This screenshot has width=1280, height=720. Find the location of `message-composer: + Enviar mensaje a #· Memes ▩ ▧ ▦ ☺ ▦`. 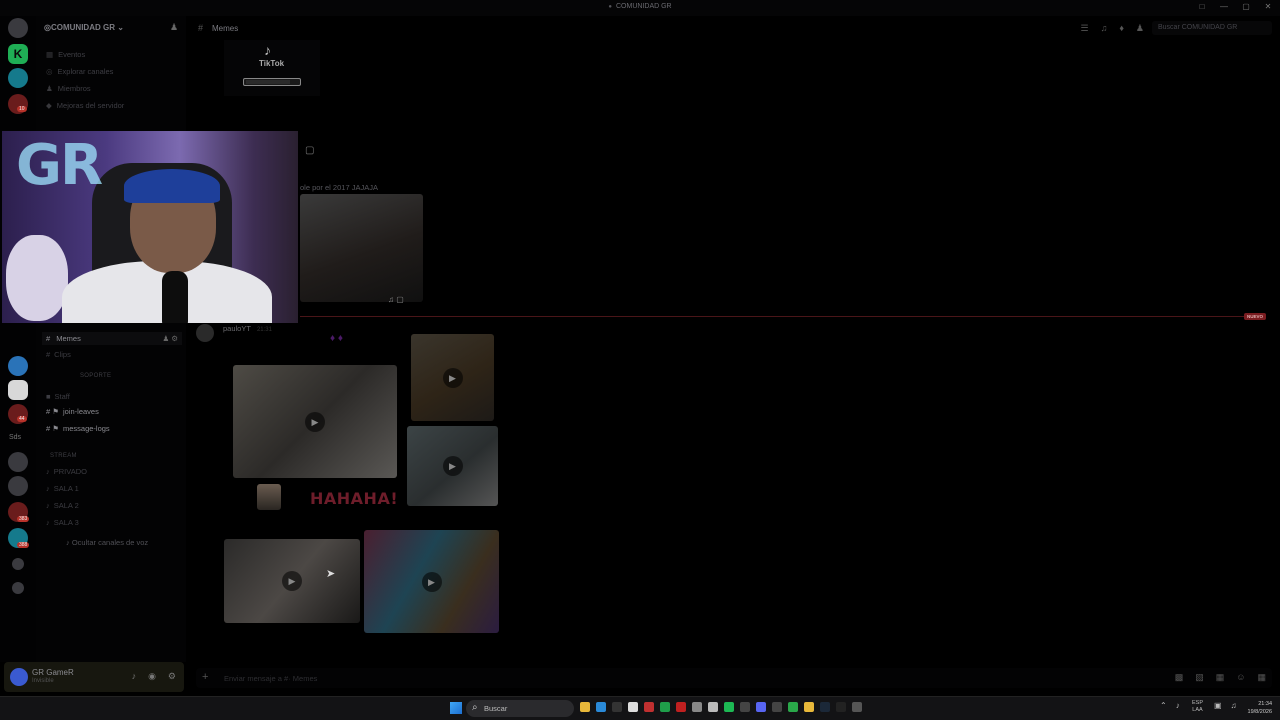

message-composer: + Enviar mensaje a #· Memes ▩ ▧ ▦ ☺ ▦ is located at coordinates (734, 678).